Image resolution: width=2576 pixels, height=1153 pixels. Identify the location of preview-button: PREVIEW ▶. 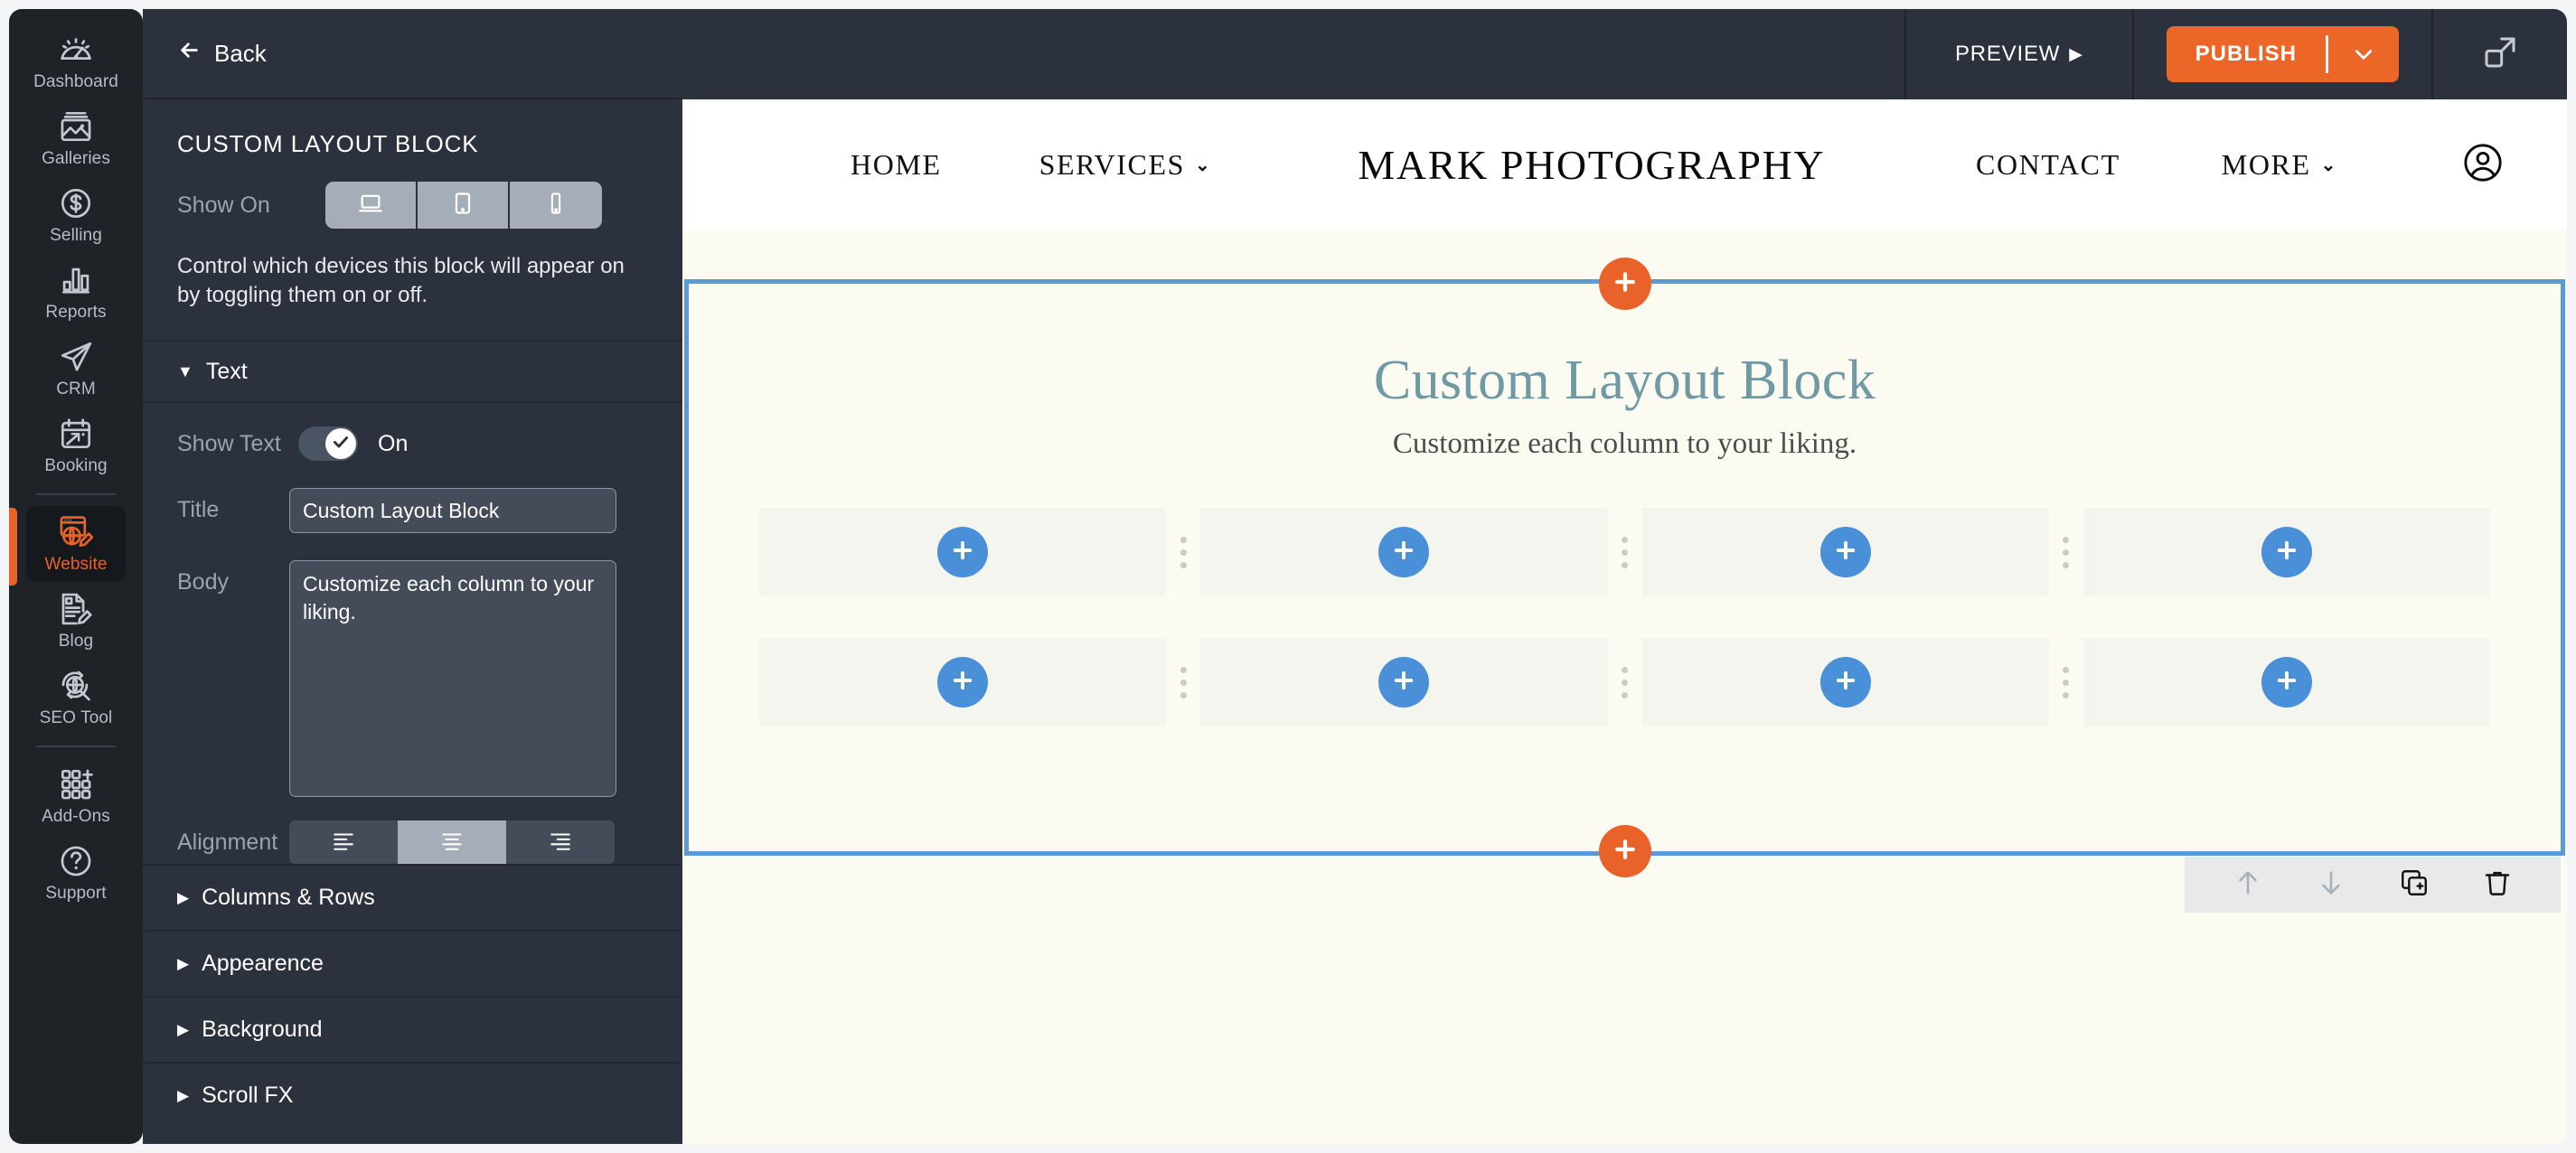
(2019, 54).